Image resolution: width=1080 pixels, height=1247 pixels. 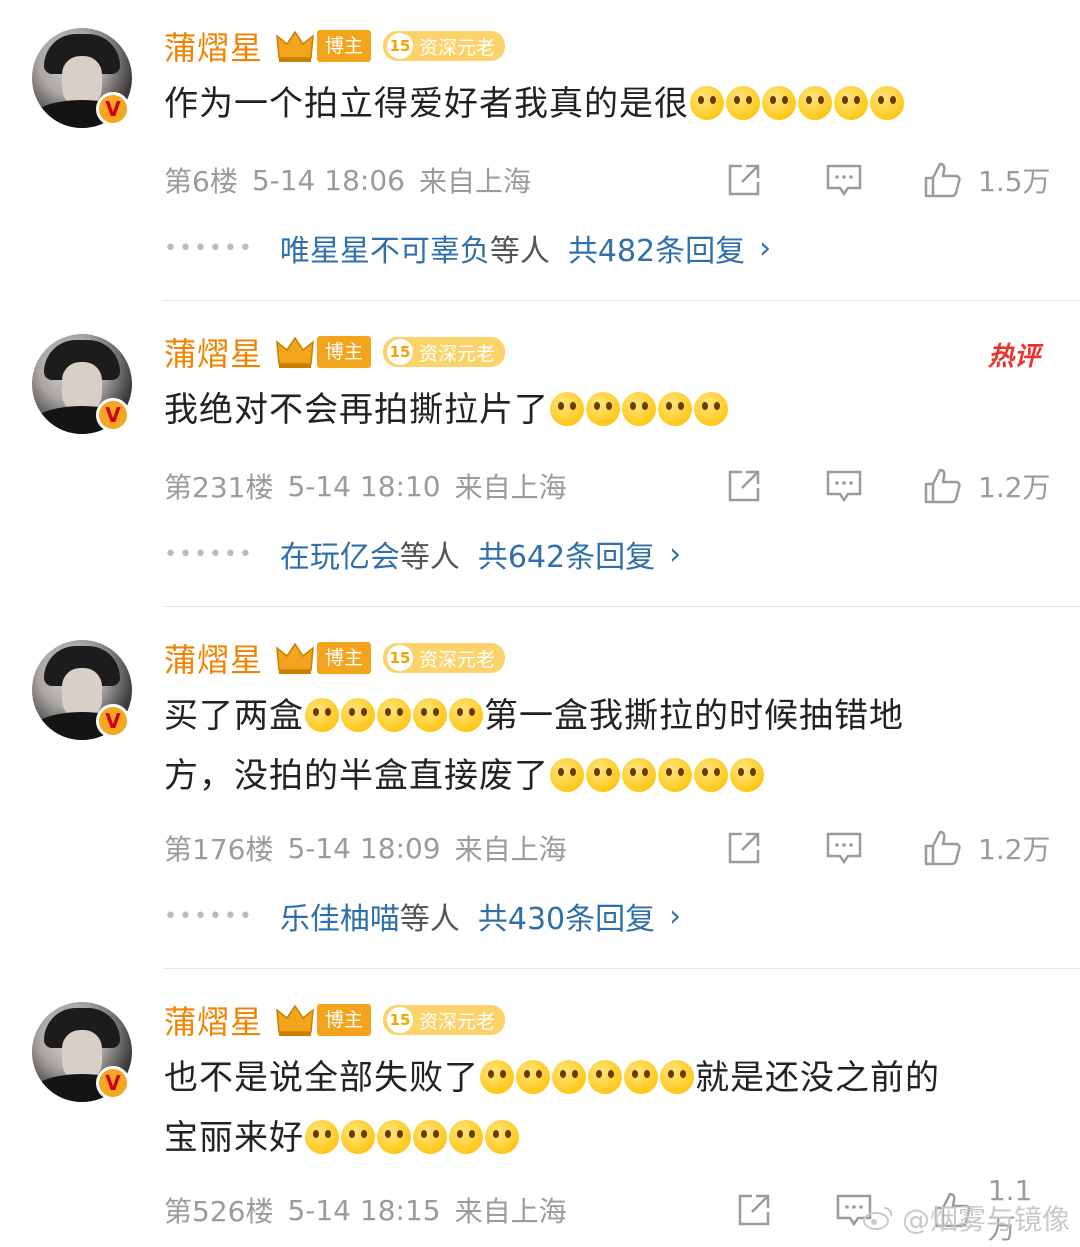 I want to click on floor: 第176楼, so click(x=219, y=849).